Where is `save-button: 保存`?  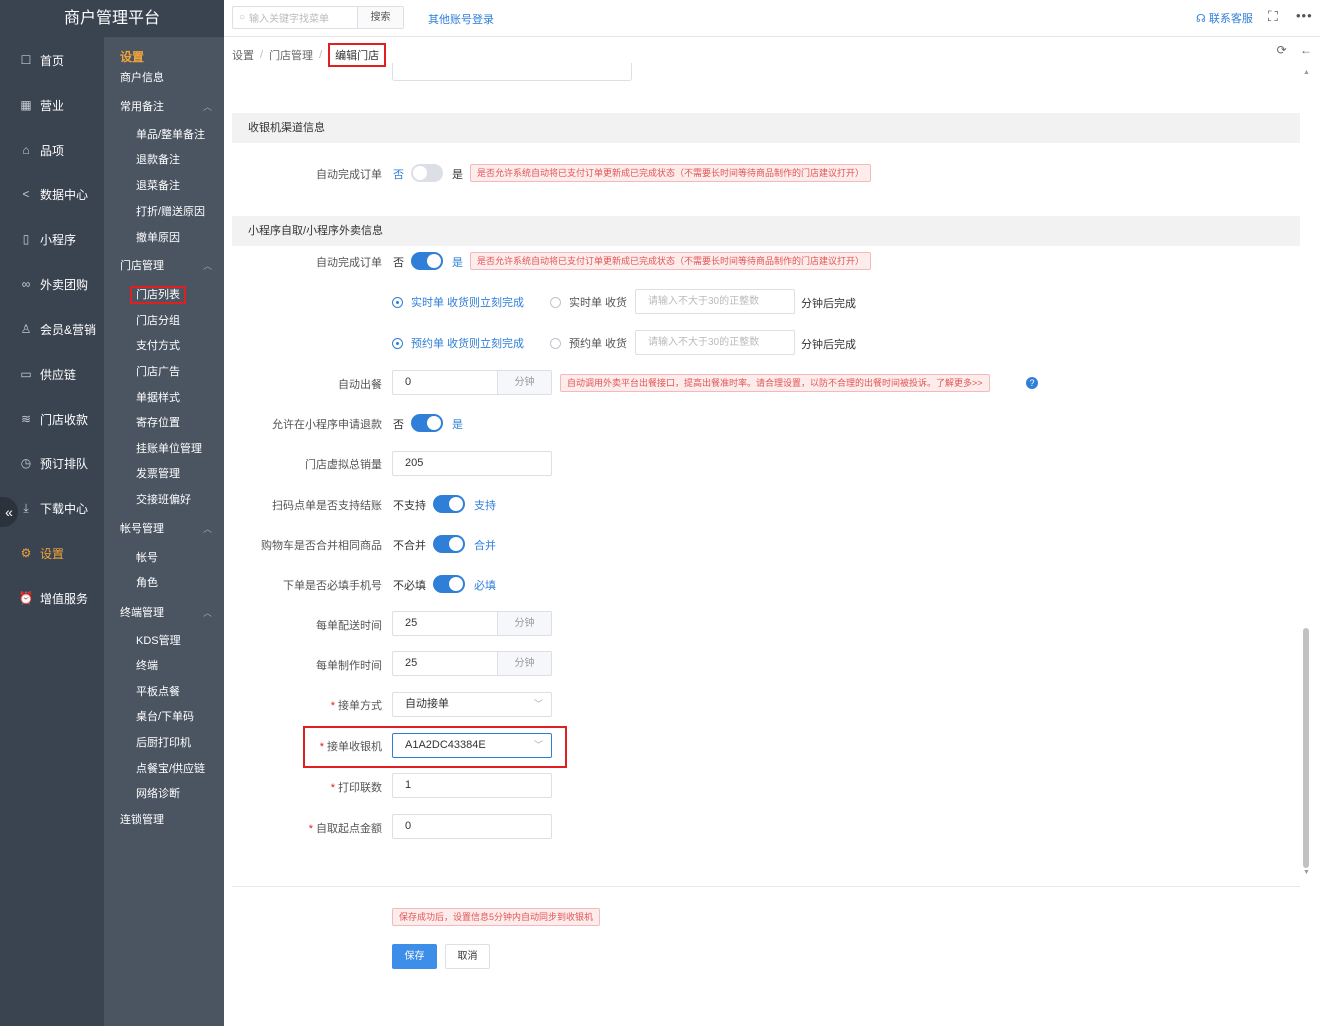
save-button: 保存 is located at coordinates (414, 956).